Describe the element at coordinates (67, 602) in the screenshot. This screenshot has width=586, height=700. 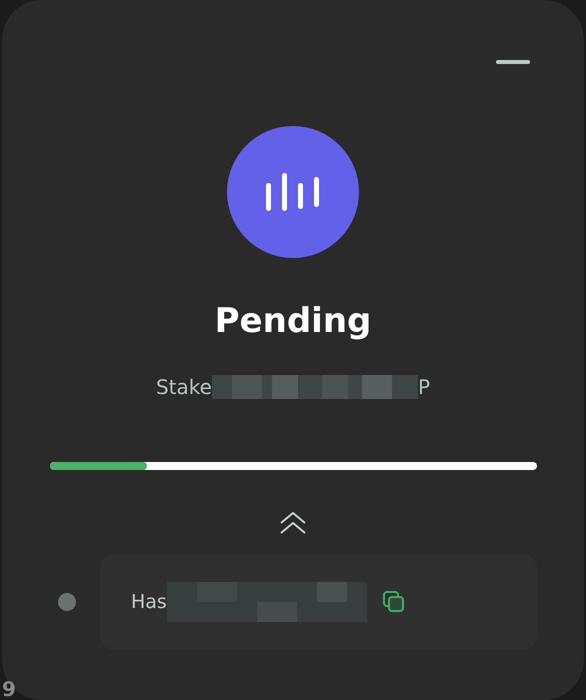
I see `status-dot` at that location.